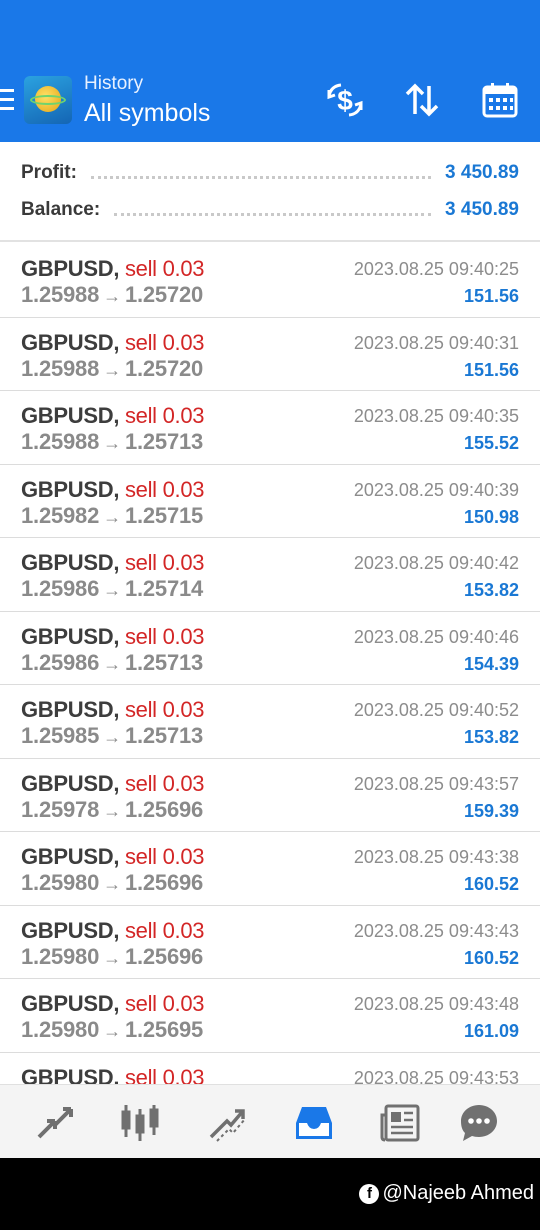 The image size is (540, 1230). Describe the element at coordinates (491, 737) in the screenshot. I see `trade-profit: 153.82` at that location.